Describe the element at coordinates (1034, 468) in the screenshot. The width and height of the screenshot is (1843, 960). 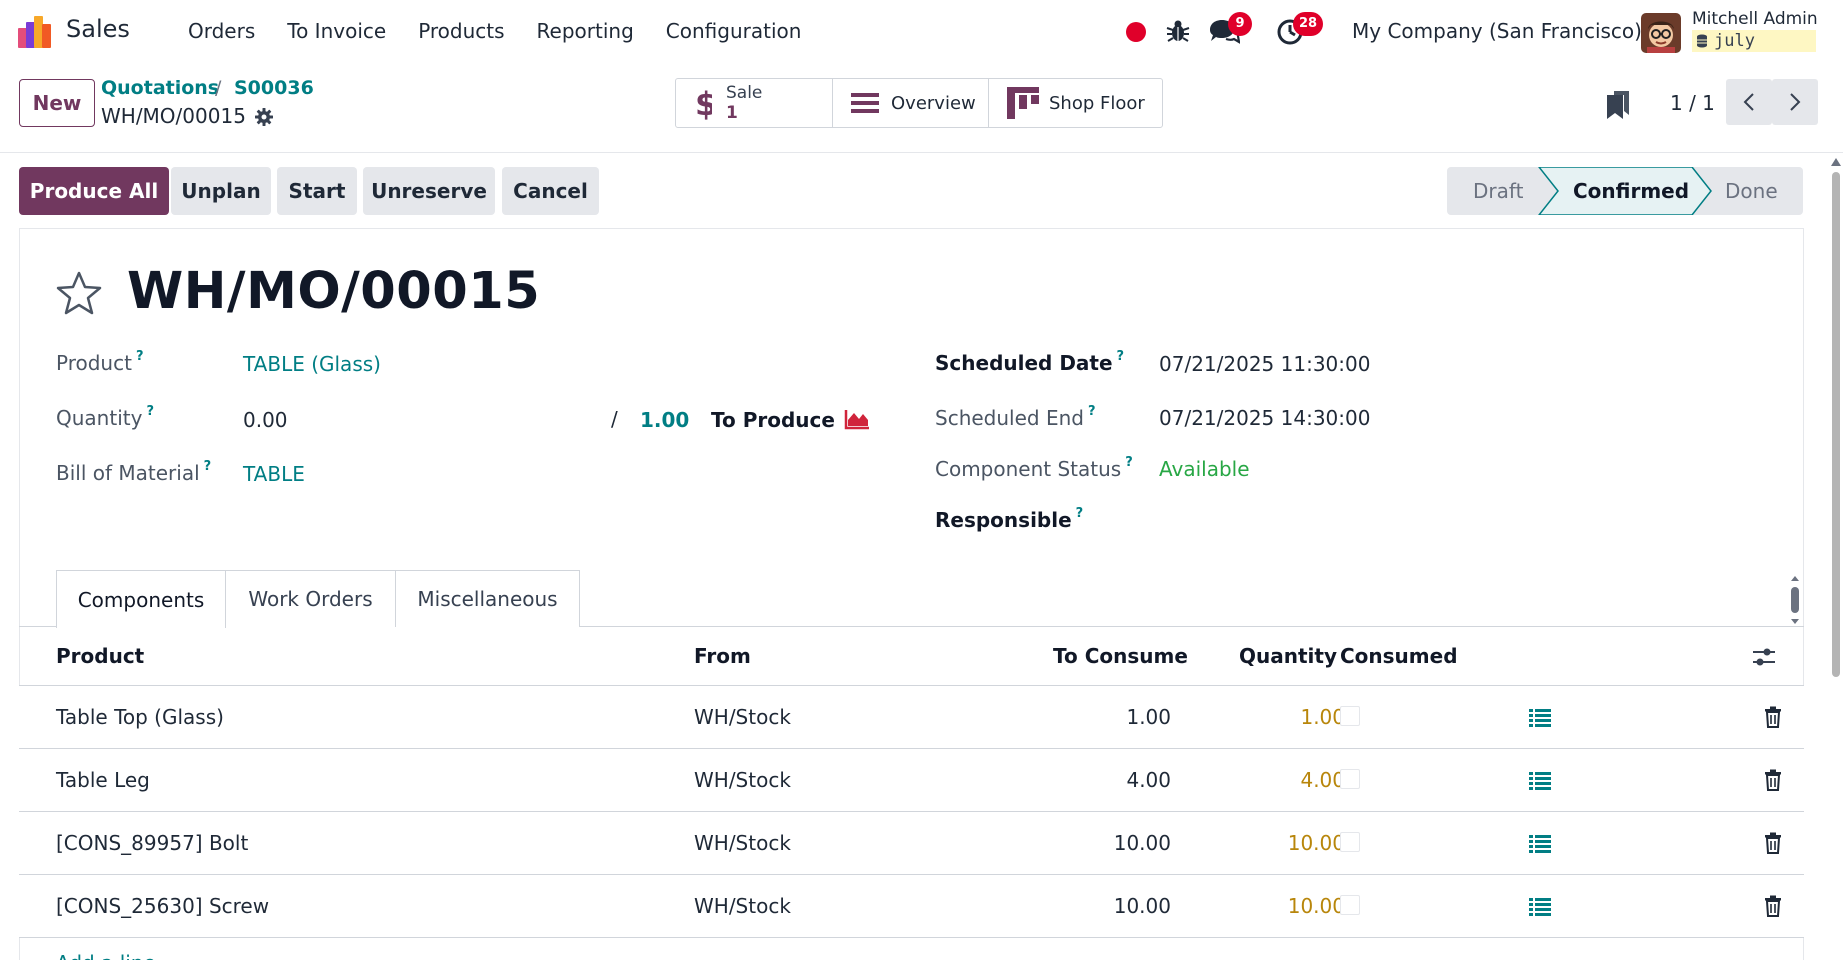
I see `component-status-label: Component Status?` at that location.